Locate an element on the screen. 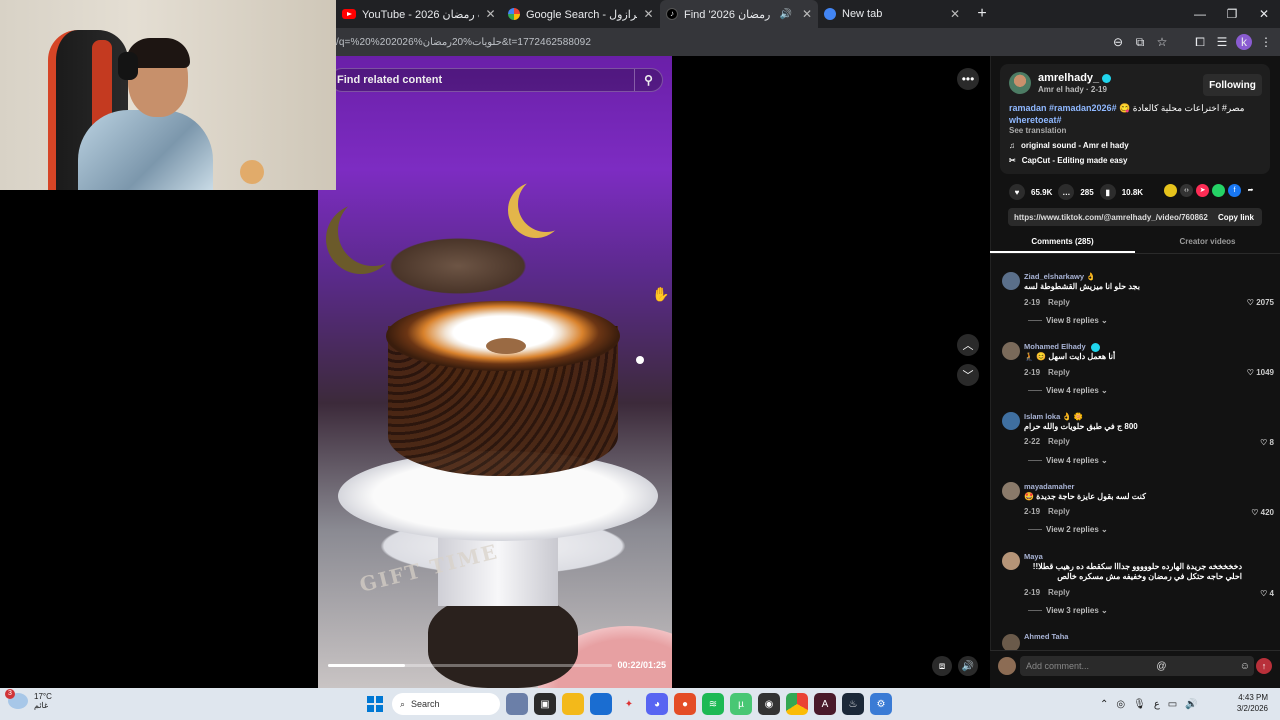  task-view-icon: ▣ is located at coordinates (545, 704).